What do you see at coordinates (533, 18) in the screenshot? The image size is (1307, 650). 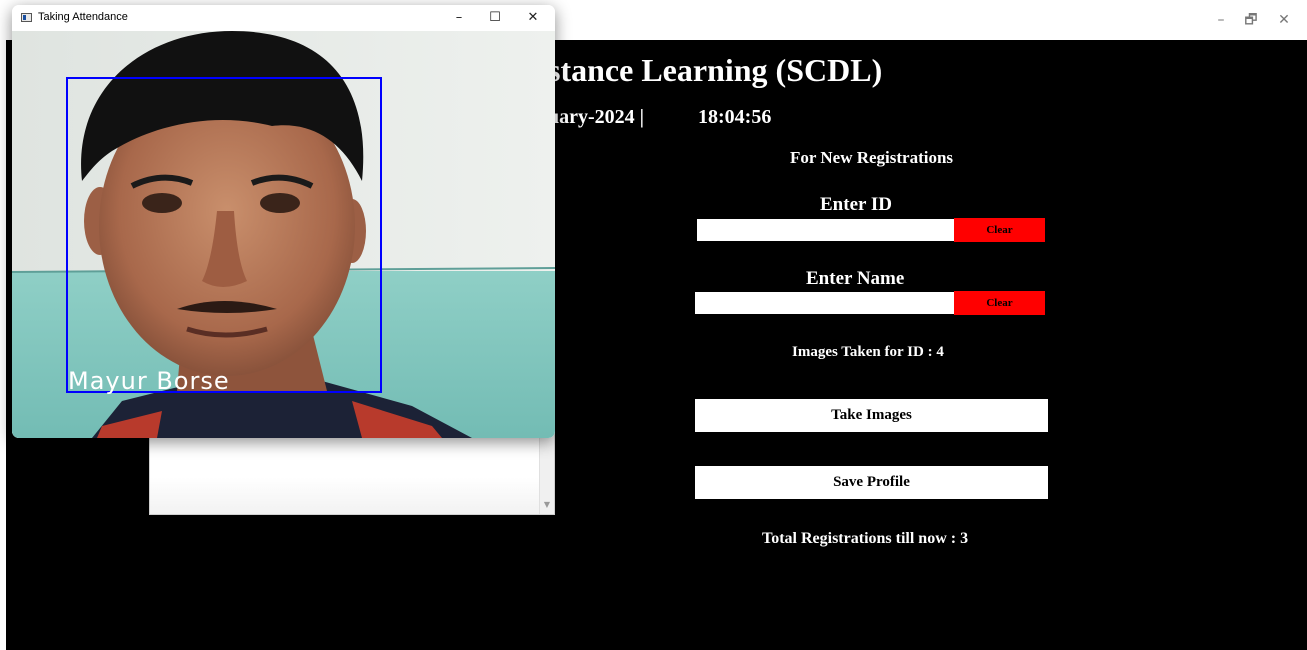 I see `camera-close-button: ✕` at bounding box center [533, 18].